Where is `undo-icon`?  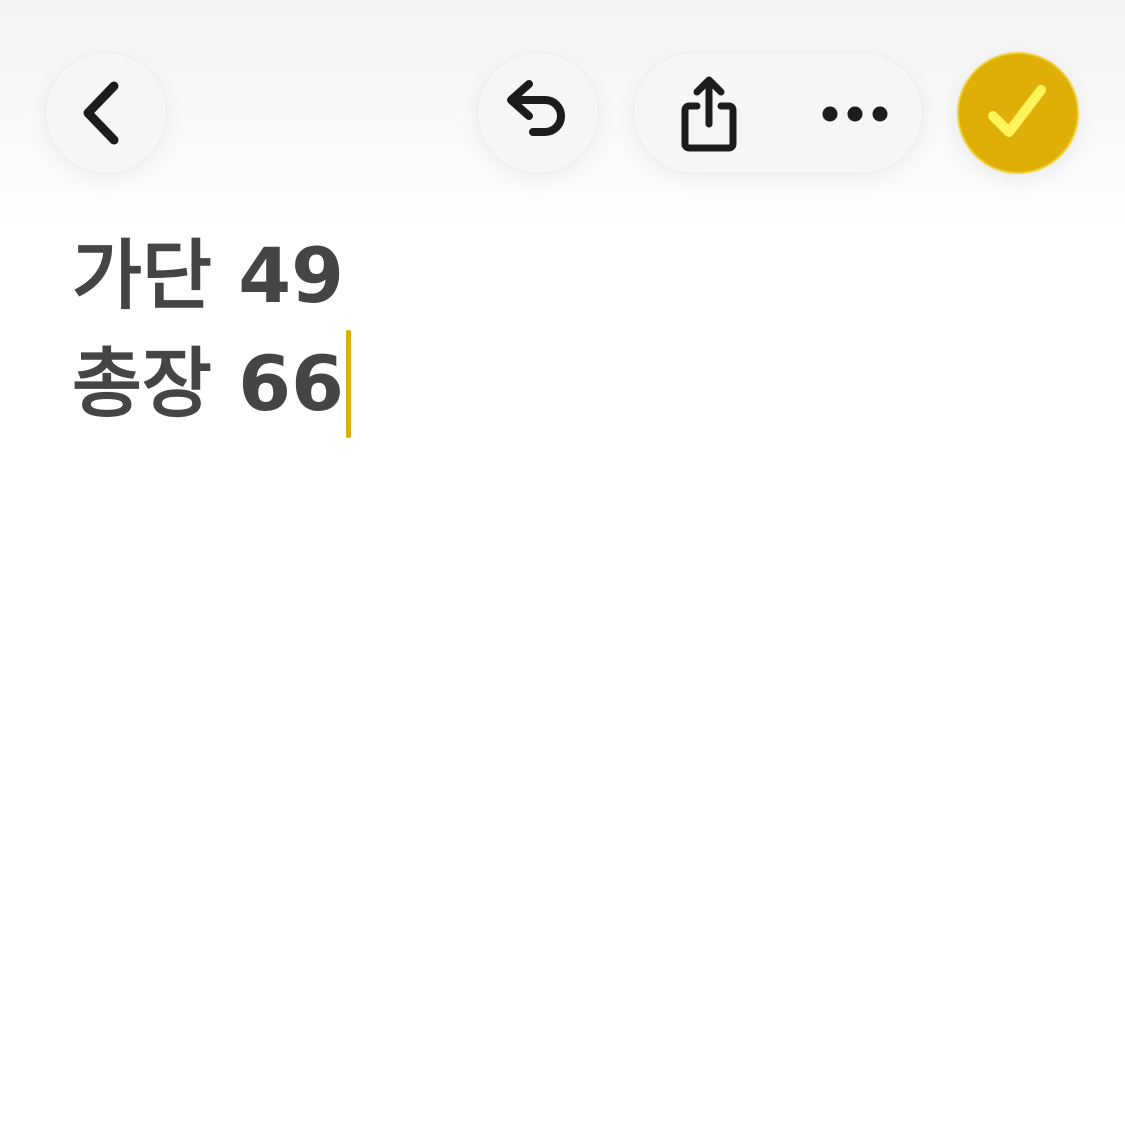
undo-icon is located at coordinates (536, 108).